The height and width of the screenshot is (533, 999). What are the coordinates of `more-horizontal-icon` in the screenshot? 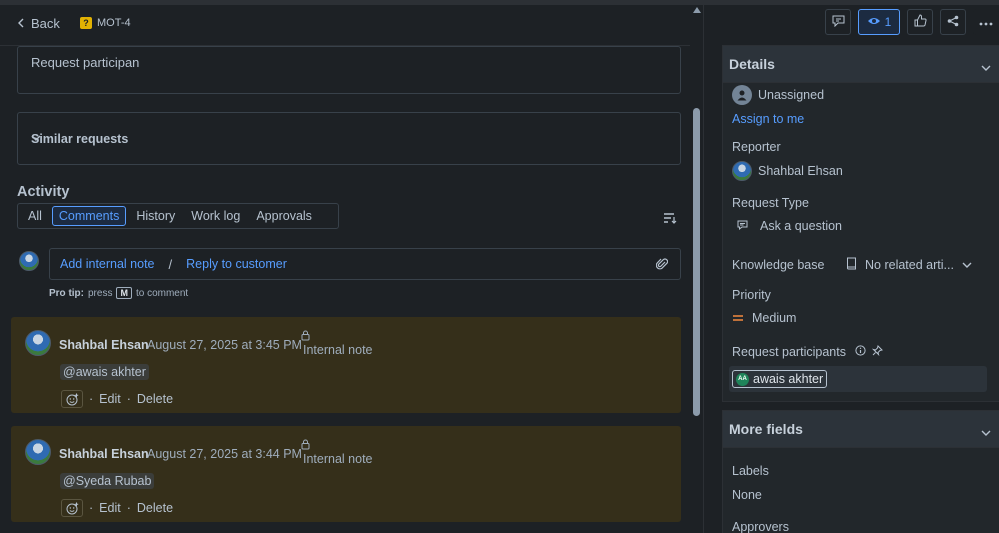 It's located at (986, 22).